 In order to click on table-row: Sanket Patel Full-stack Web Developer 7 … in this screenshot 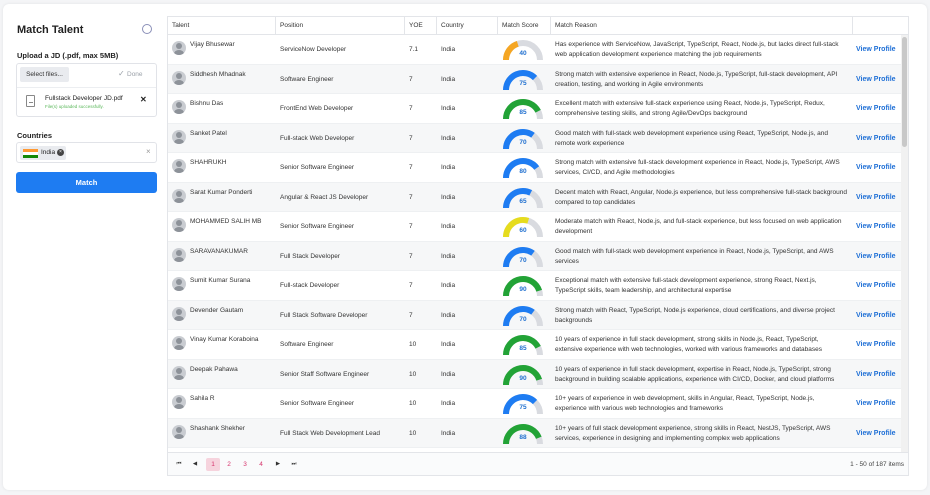, I will do `click(538, 138)`.